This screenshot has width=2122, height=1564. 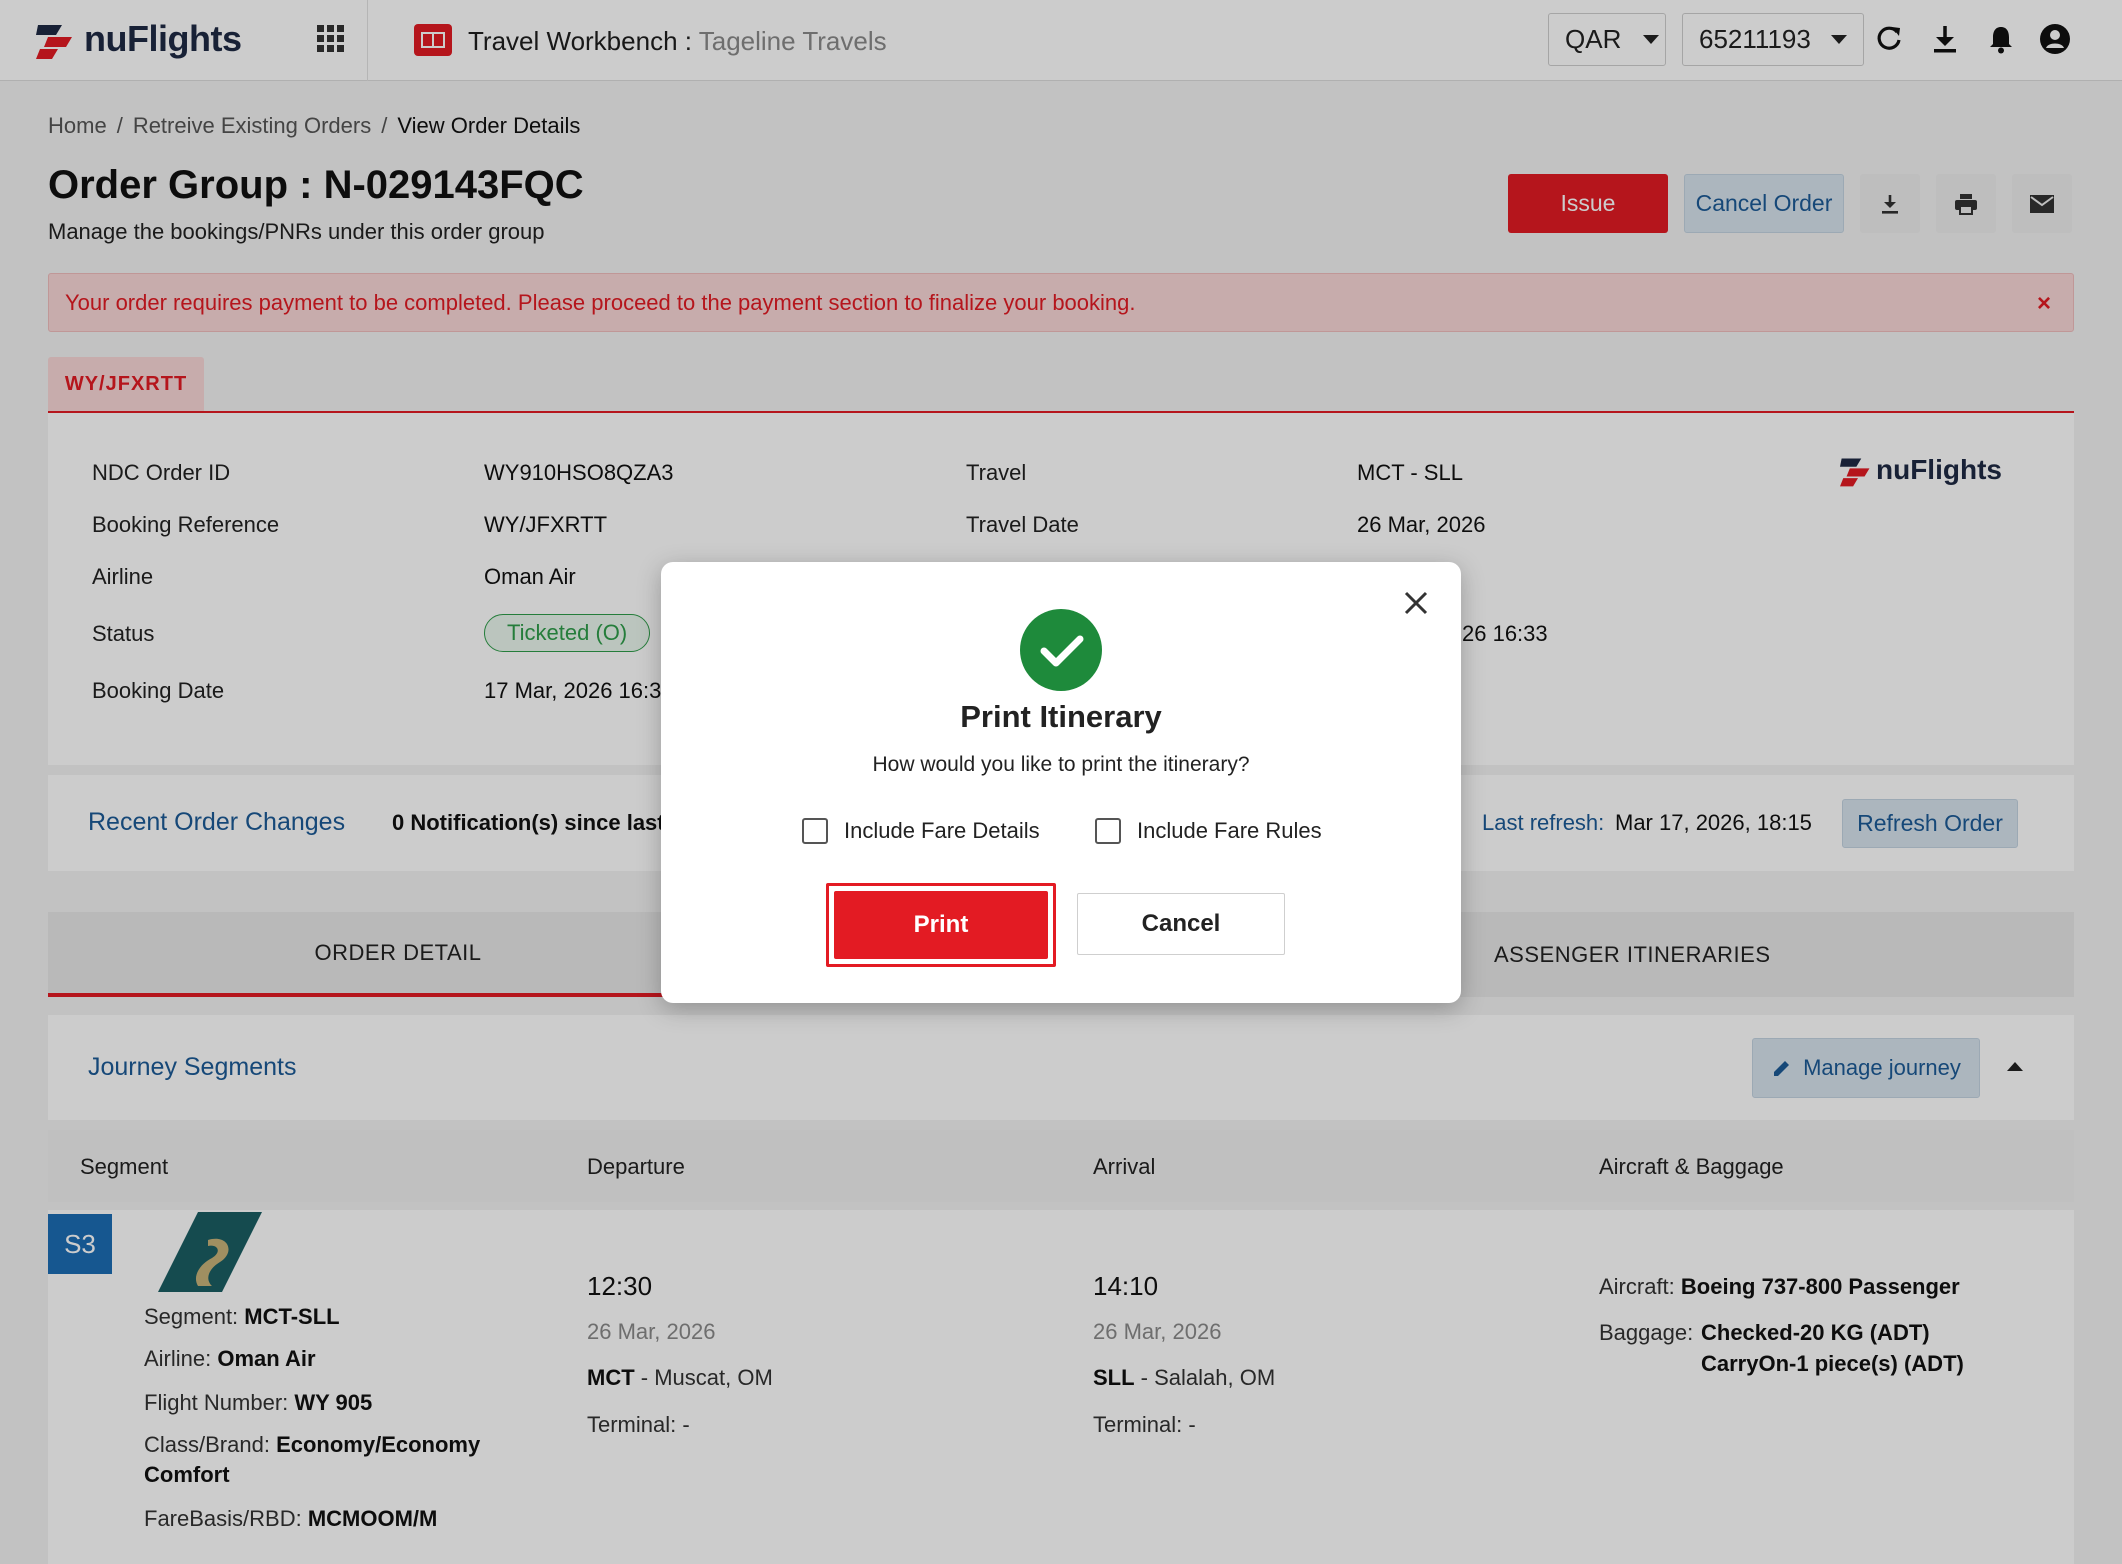 What do you see at coordinates (1229, 830) in the screenshot?
I see `include-fare-rules-label: Include Fare Rules` at bounding box center [1229, 830].